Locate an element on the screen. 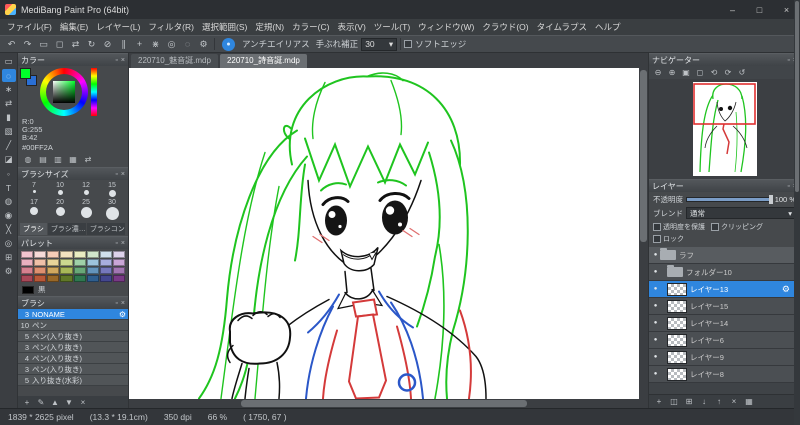 The image size is (800, 425). gear-icon: ⚙ is located at coordinates (122, 314).